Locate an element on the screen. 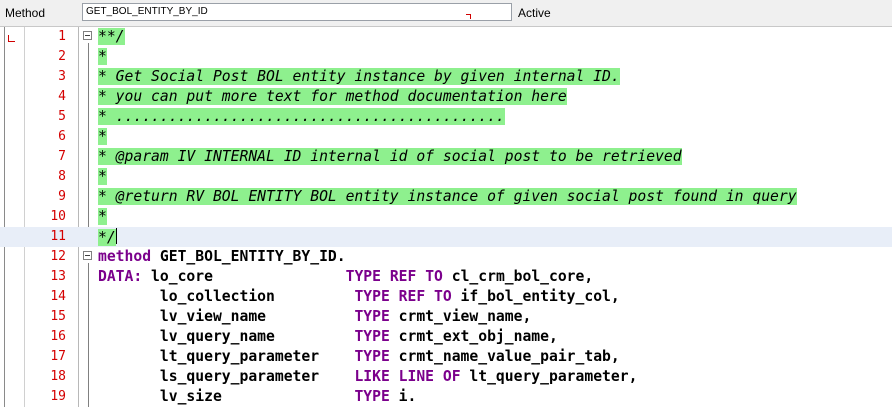 Image resolution: width=892 pixels, height=407 pixels. line-number: 8 is located at coordinates (62, 176).